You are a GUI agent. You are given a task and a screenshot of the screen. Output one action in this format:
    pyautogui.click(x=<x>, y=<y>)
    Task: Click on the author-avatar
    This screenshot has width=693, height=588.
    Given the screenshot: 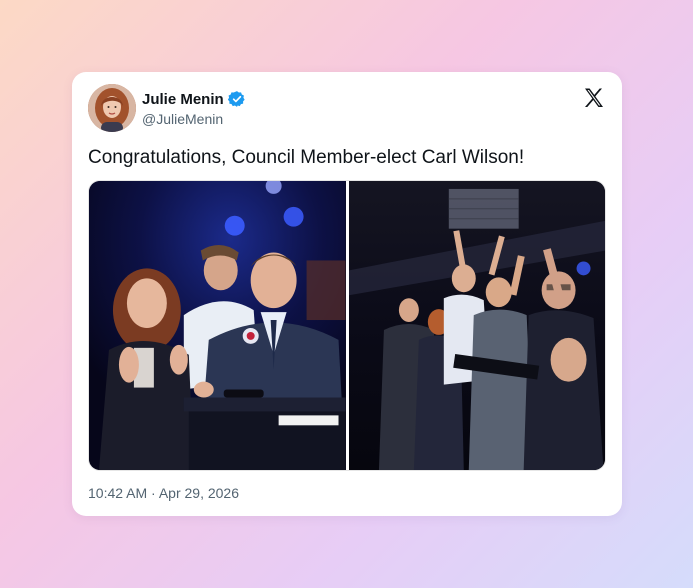 What is the action you would take?
    pyautogui.click(x=112, y=108)
    